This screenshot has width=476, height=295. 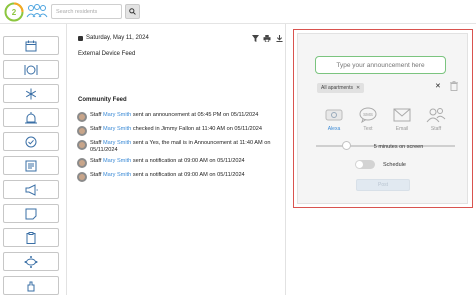 What do you see at coordinates (37, 11) in the screenshot?
I see `community-logo` at bounding box center [37, 11].